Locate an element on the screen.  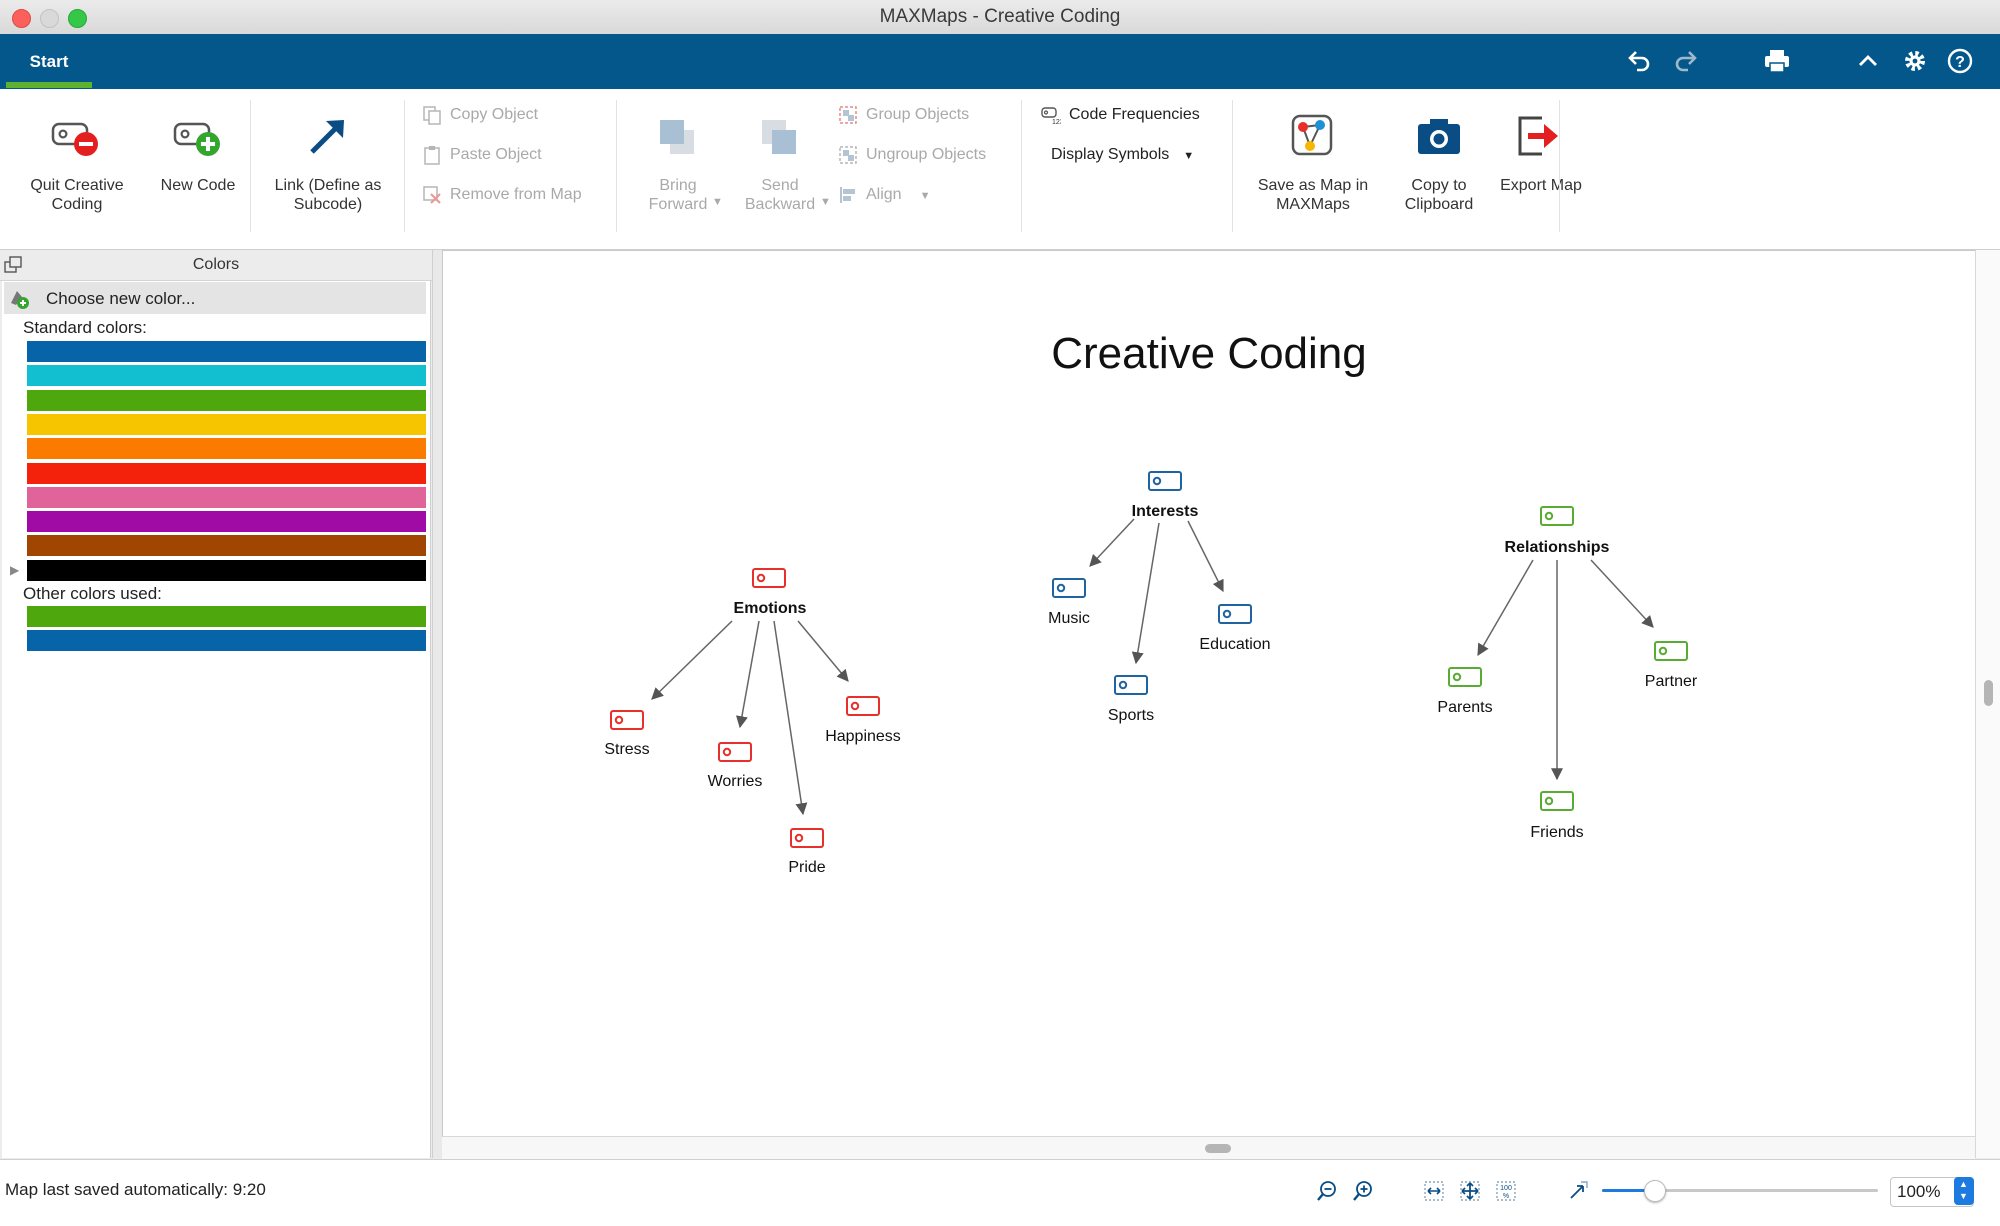
group-objects-button: Group Objects is located at coordinates (903, 115).